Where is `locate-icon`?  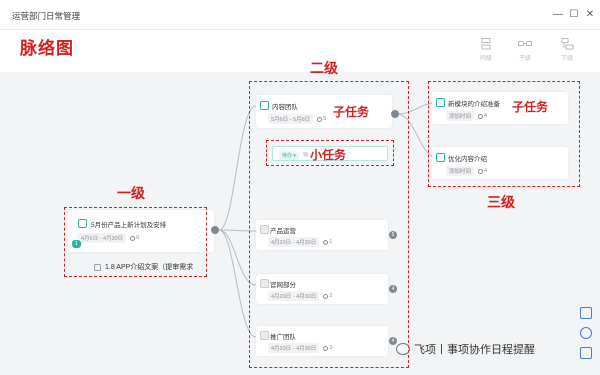
locate-icon is located at coordinates (586, 333).